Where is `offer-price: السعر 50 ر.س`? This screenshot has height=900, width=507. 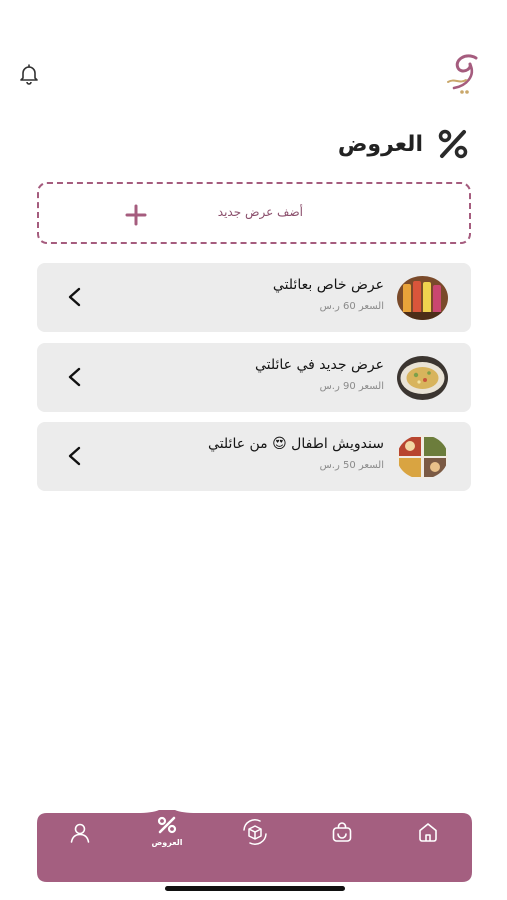 offer-price: السعر 50 ر.س is located at coordinates (351, 465).